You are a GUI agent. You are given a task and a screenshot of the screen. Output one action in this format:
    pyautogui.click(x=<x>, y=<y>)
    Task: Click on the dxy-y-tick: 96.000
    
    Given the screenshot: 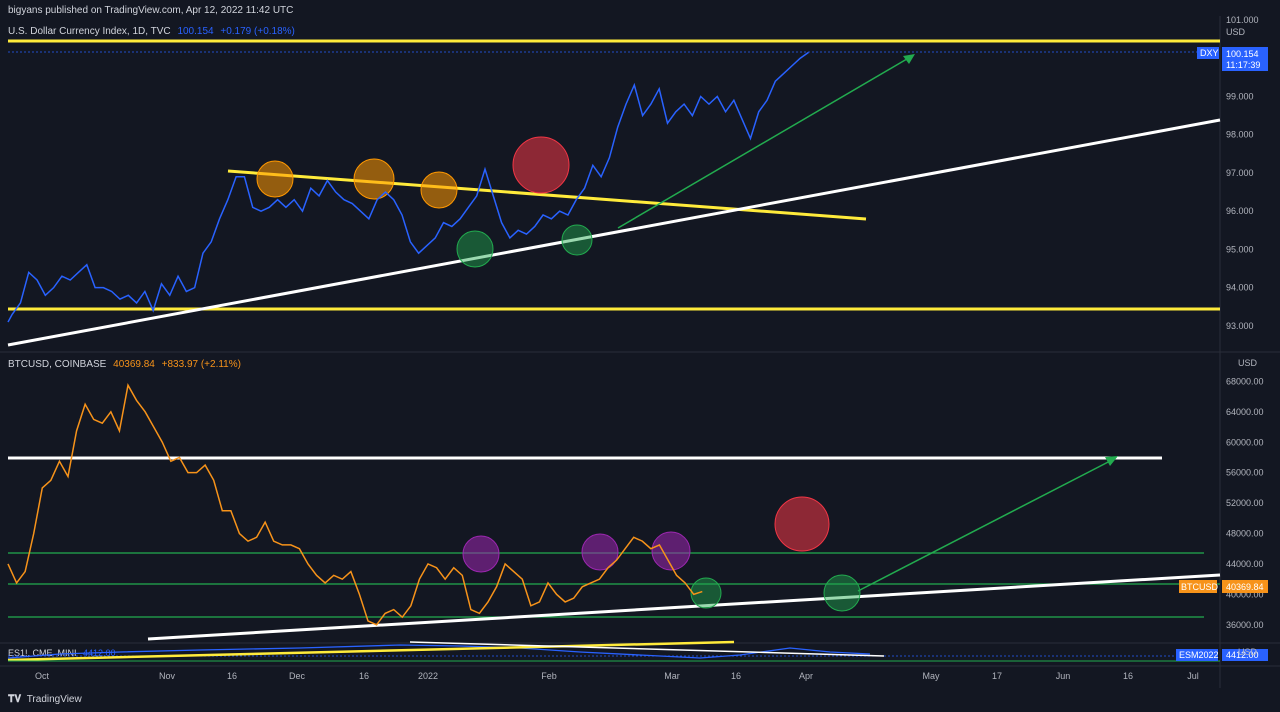 What is the action you would take?
    pyautogui.click(x=1240, y=211)
    